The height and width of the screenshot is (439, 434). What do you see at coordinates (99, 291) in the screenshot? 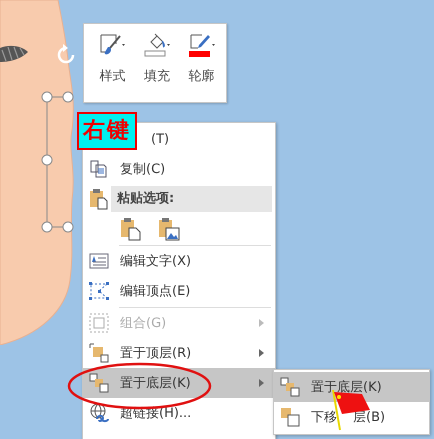
I see `edit-points-icon` at bounding box center [99, 291].